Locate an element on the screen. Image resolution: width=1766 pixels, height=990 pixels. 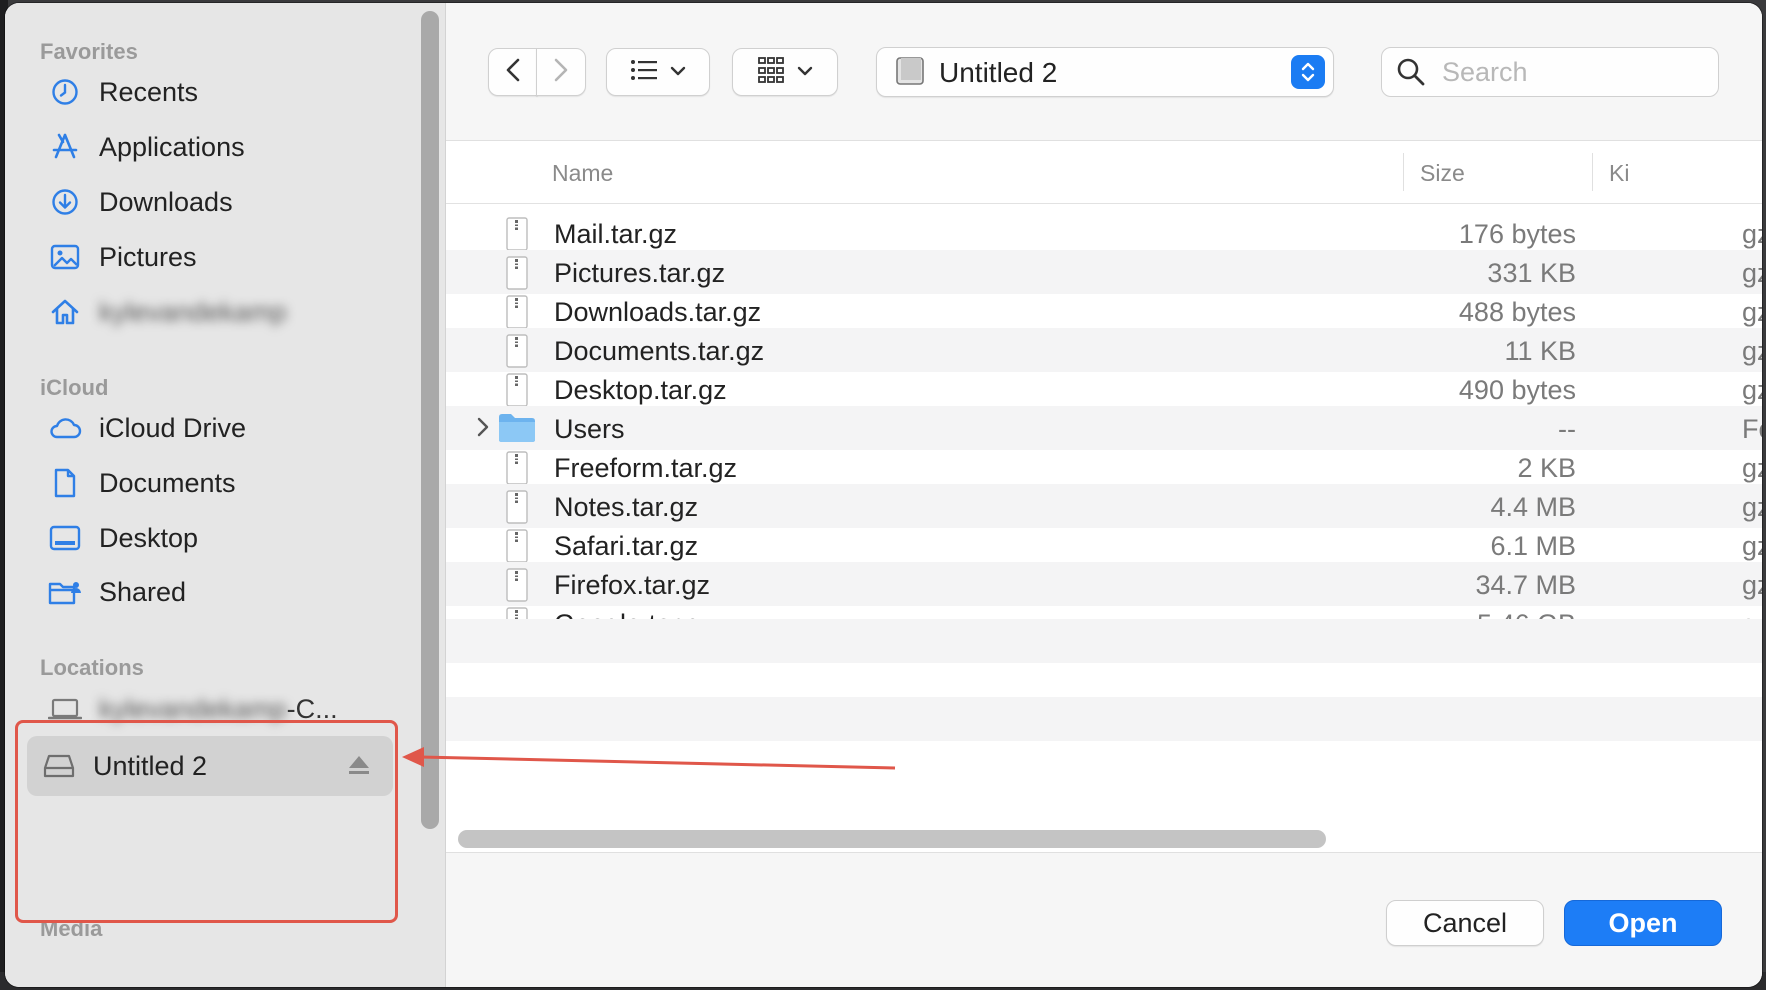
file-name: Users is located at coordinates (589, 429).